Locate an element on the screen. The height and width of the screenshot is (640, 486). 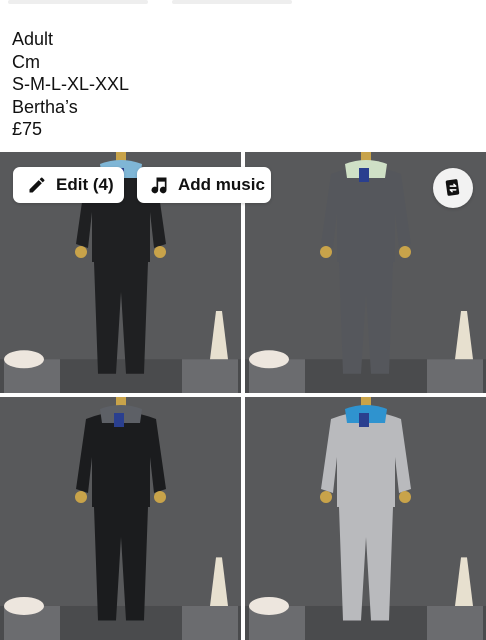
add-music-label: Add music is located at coordinates (221, 184).